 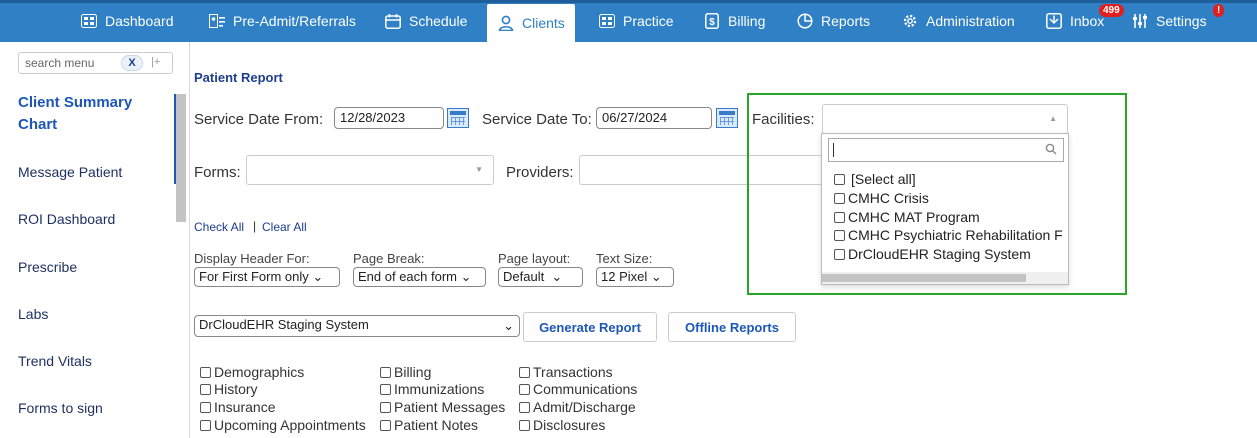 What do you see at coordinates (584, 407) in the screenshot?
I see `checkbox-label: Admit/Discharge` at bounding box center [584, 407].